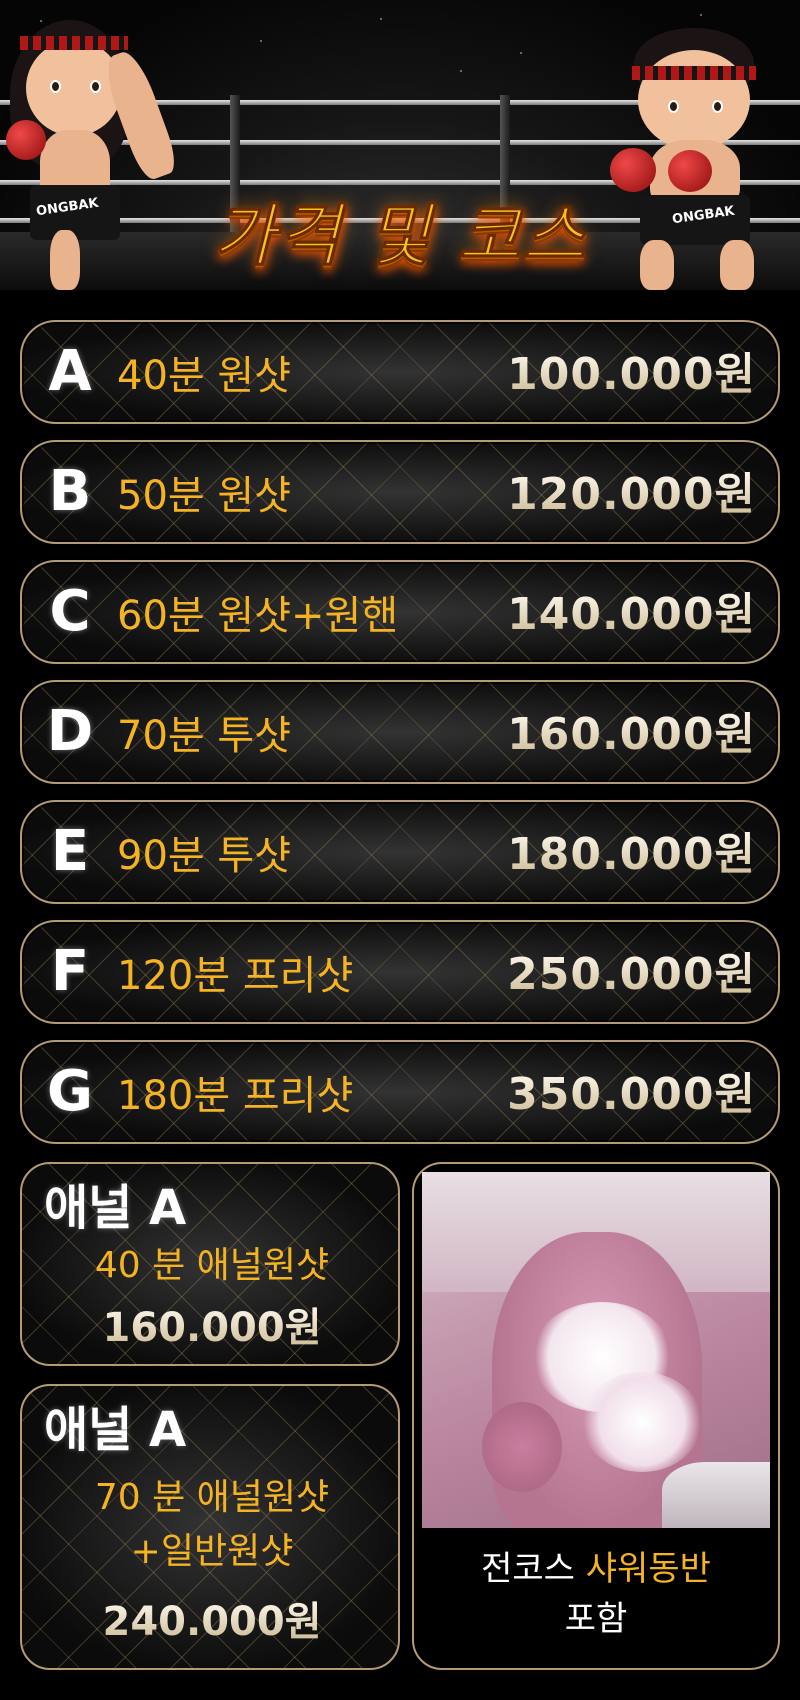 Image resolution: width=800 pixels, height=1700 pixels. I want to click on course-name: 120분 프리샷, so click(235, 976).